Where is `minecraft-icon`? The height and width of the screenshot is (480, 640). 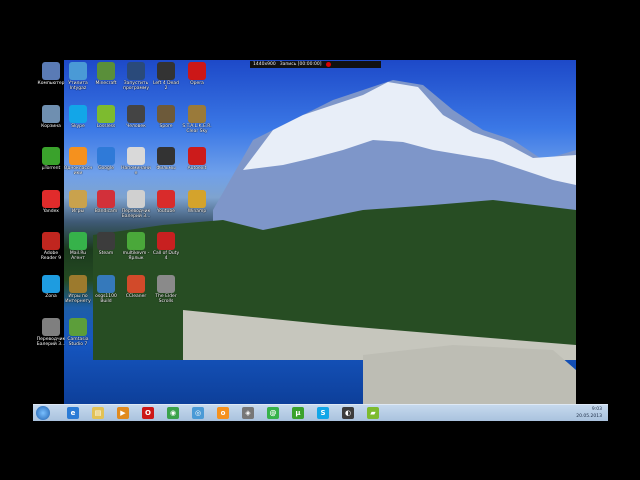
minecraft-icon is located at coordinates (106, 71).